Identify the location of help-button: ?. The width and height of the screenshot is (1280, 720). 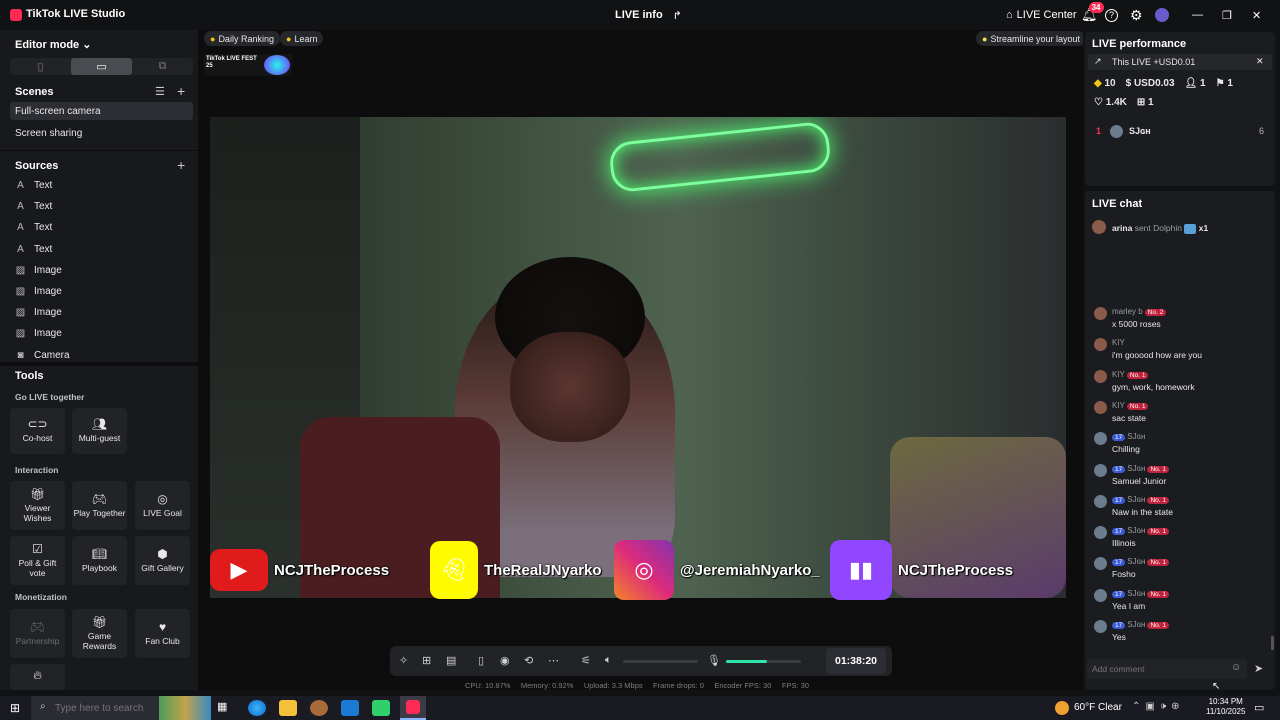
(1111, 15).